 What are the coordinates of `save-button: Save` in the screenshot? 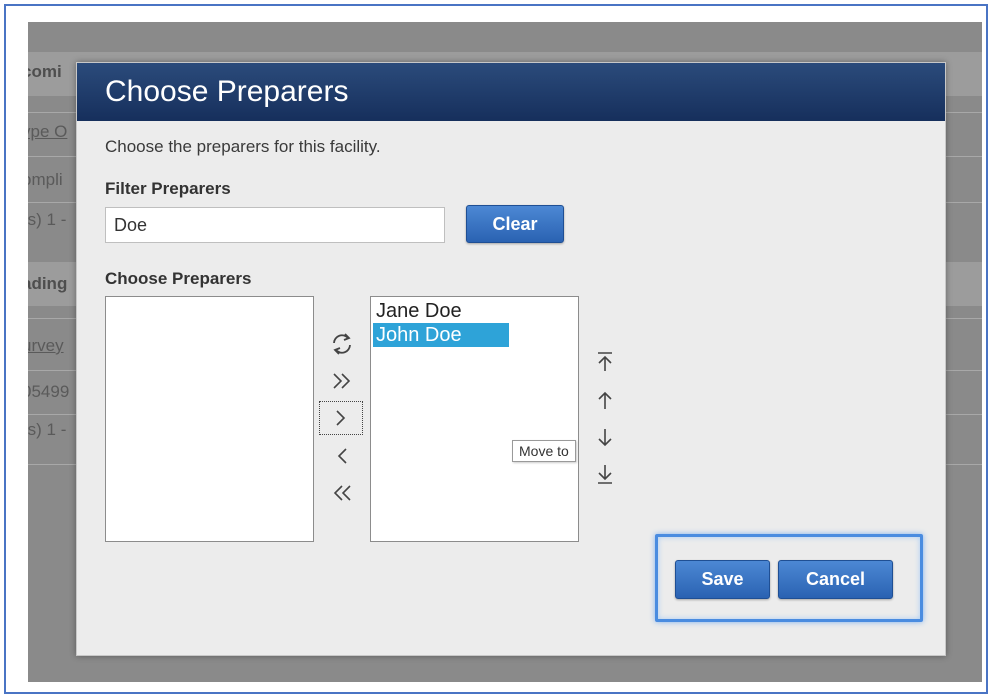 It's located at (722, 579).